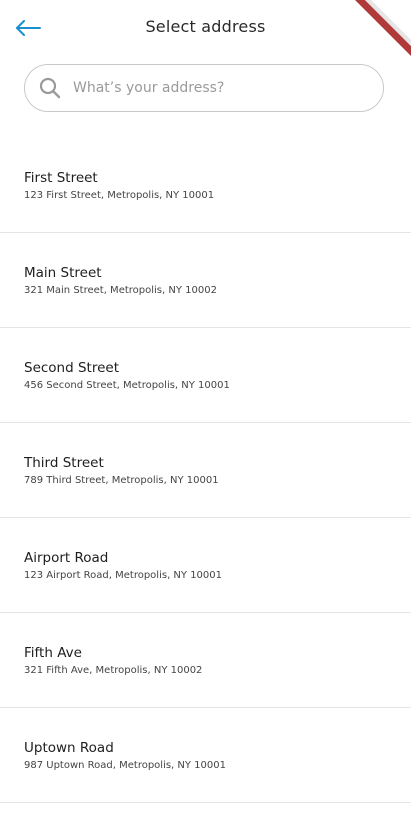 The width and height of the screenshot is (411, 823). I want to click on search-bar, so click(204, 88).